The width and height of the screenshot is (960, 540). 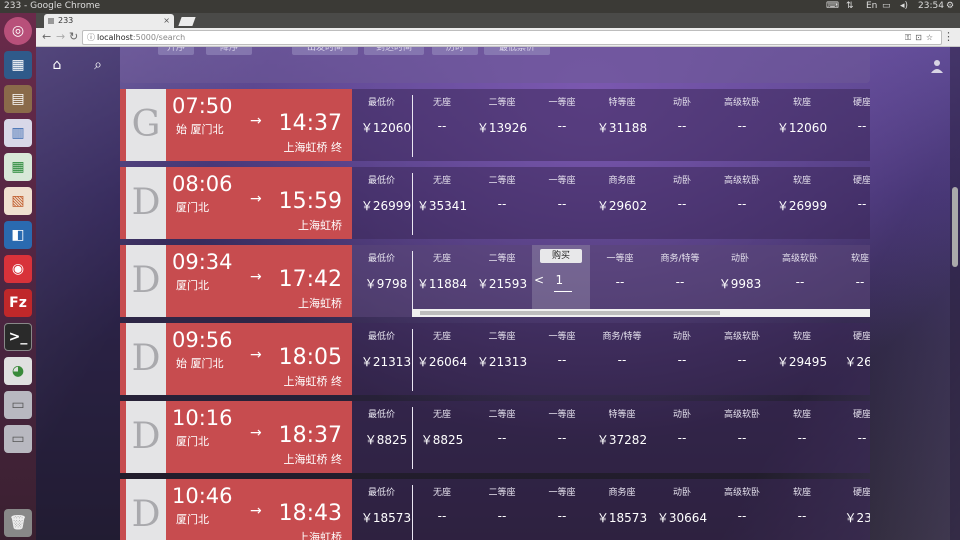 I want to click on seat-price: ￥30664, so click(x=682, y=517).